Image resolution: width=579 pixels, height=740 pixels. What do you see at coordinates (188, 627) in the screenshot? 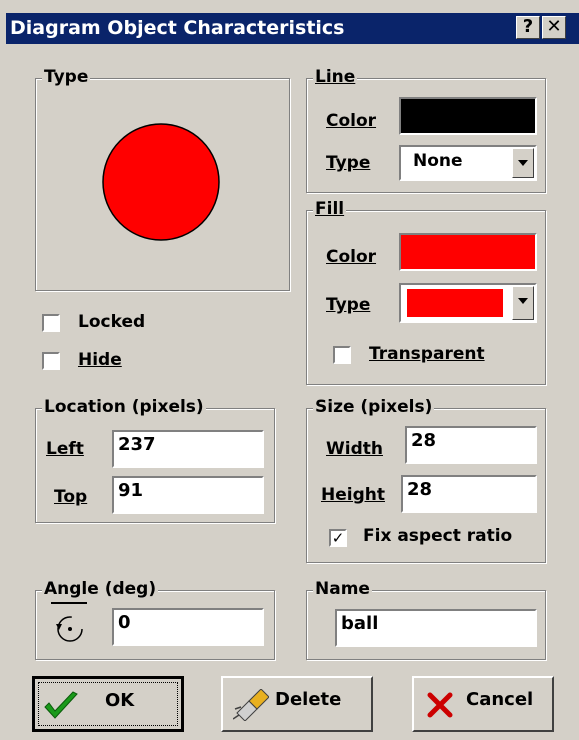
I see `angle-input: 0` at bounding box center [188, 627].